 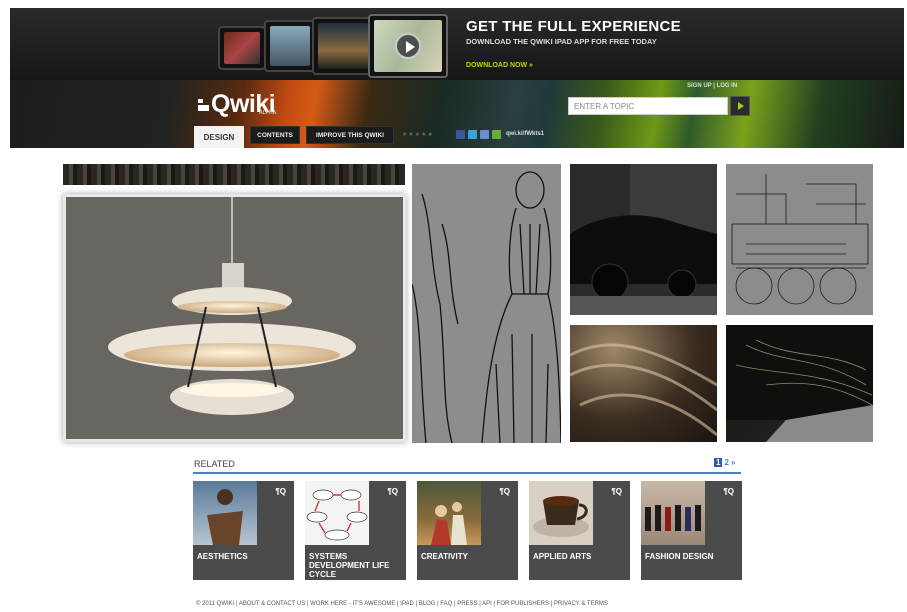 I want to click on laptop-screen-image, so click(x=799, y=383).